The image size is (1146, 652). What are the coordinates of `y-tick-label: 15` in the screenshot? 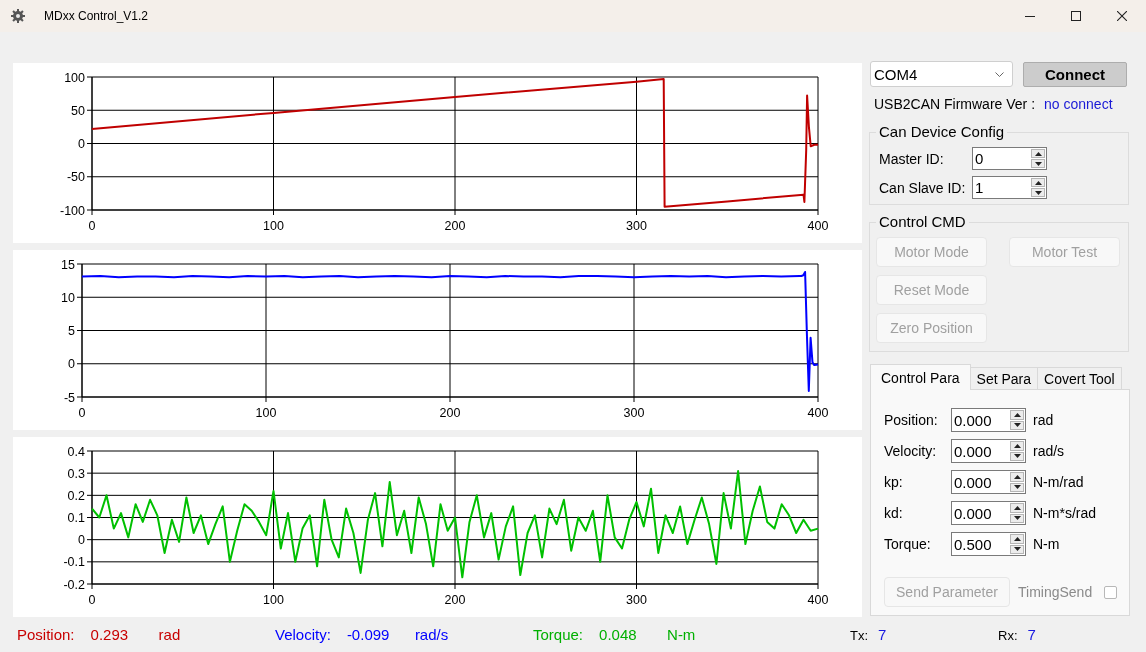 It's located at (68, 264).